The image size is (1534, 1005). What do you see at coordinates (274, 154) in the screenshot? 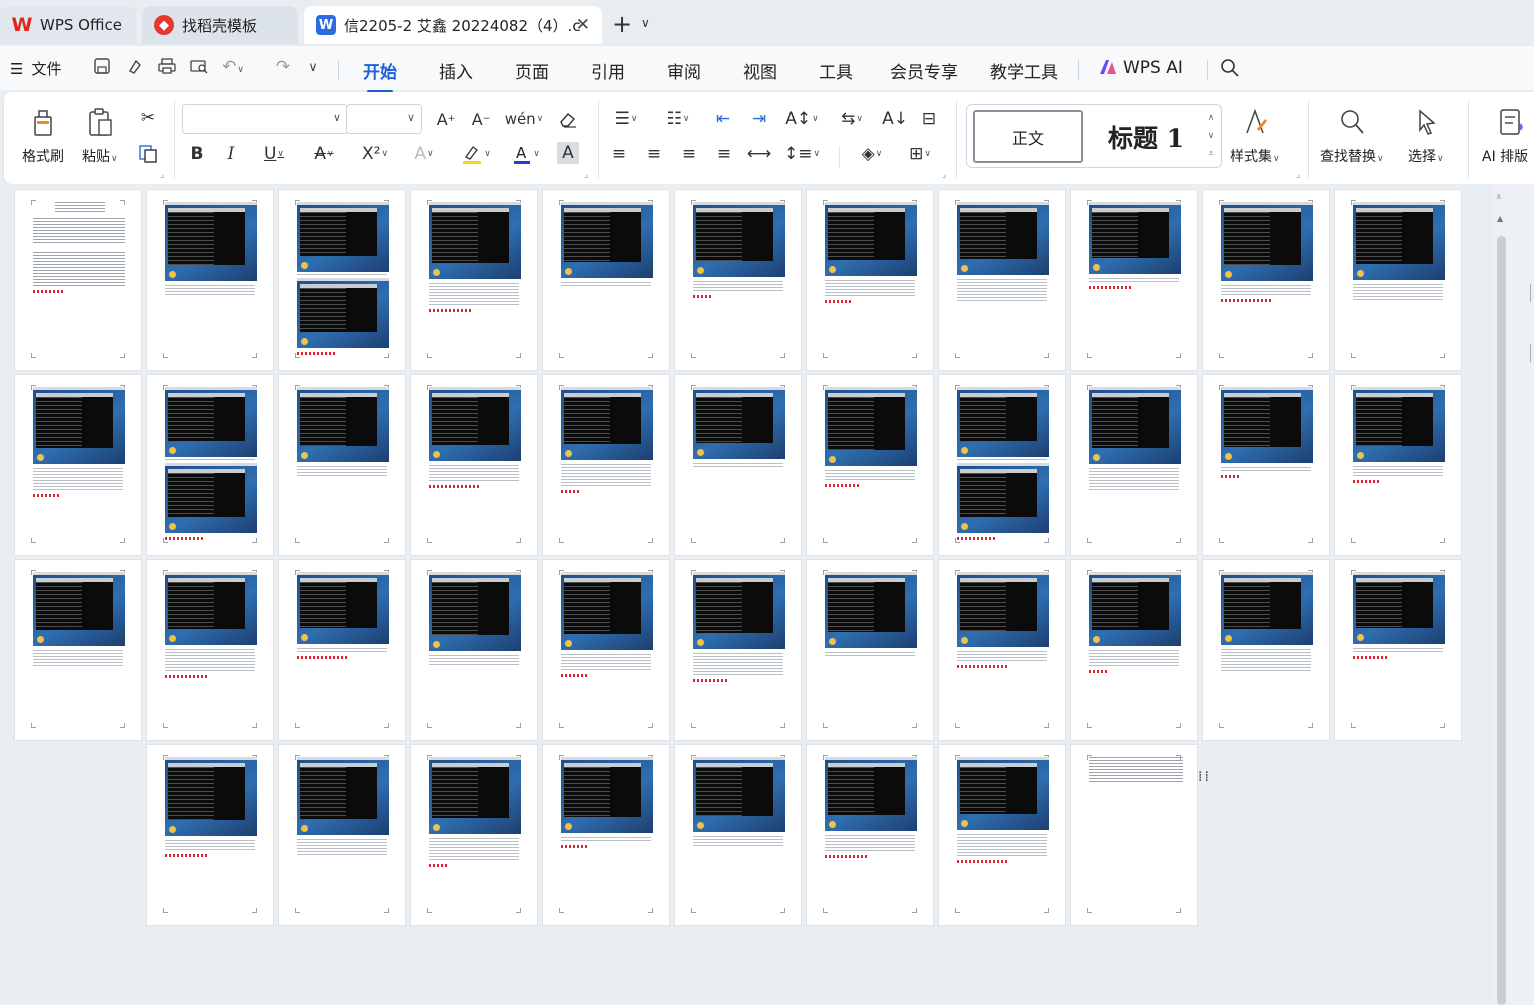
I see `underline-icon: U ∨` at bounding box center [274, 154].